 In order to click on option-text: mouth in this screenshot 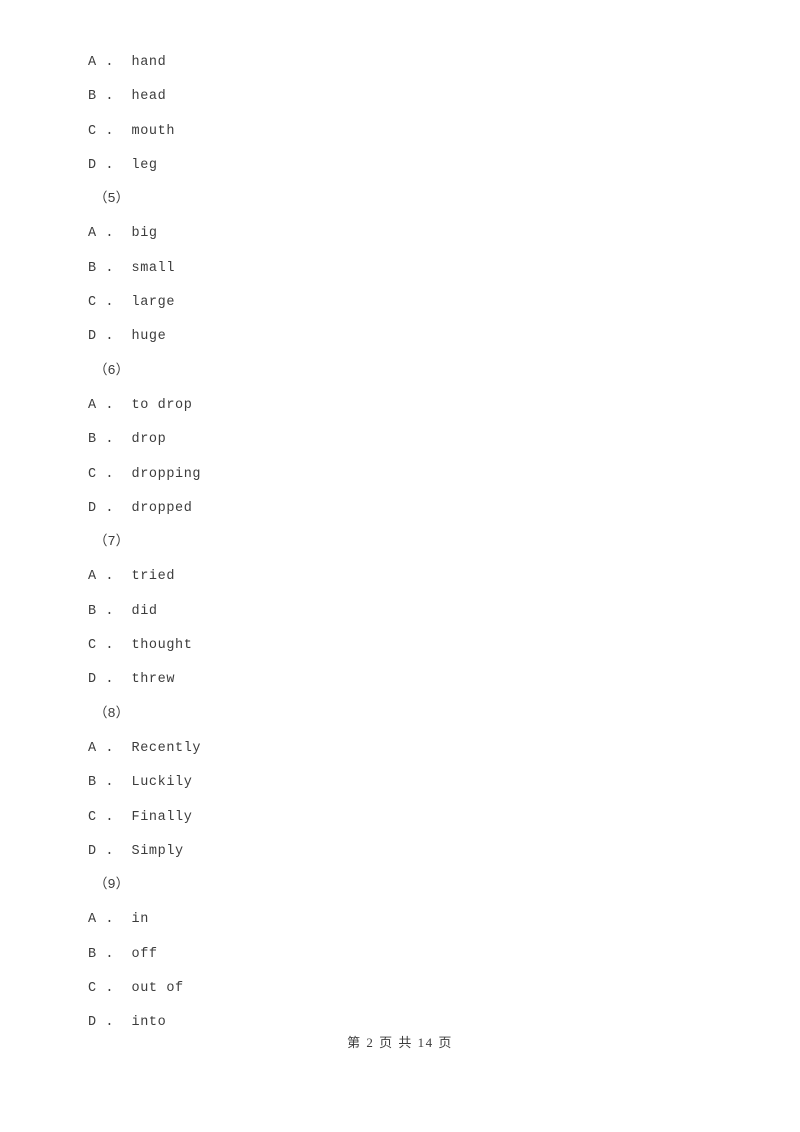, I will do `click(153, 131)`.